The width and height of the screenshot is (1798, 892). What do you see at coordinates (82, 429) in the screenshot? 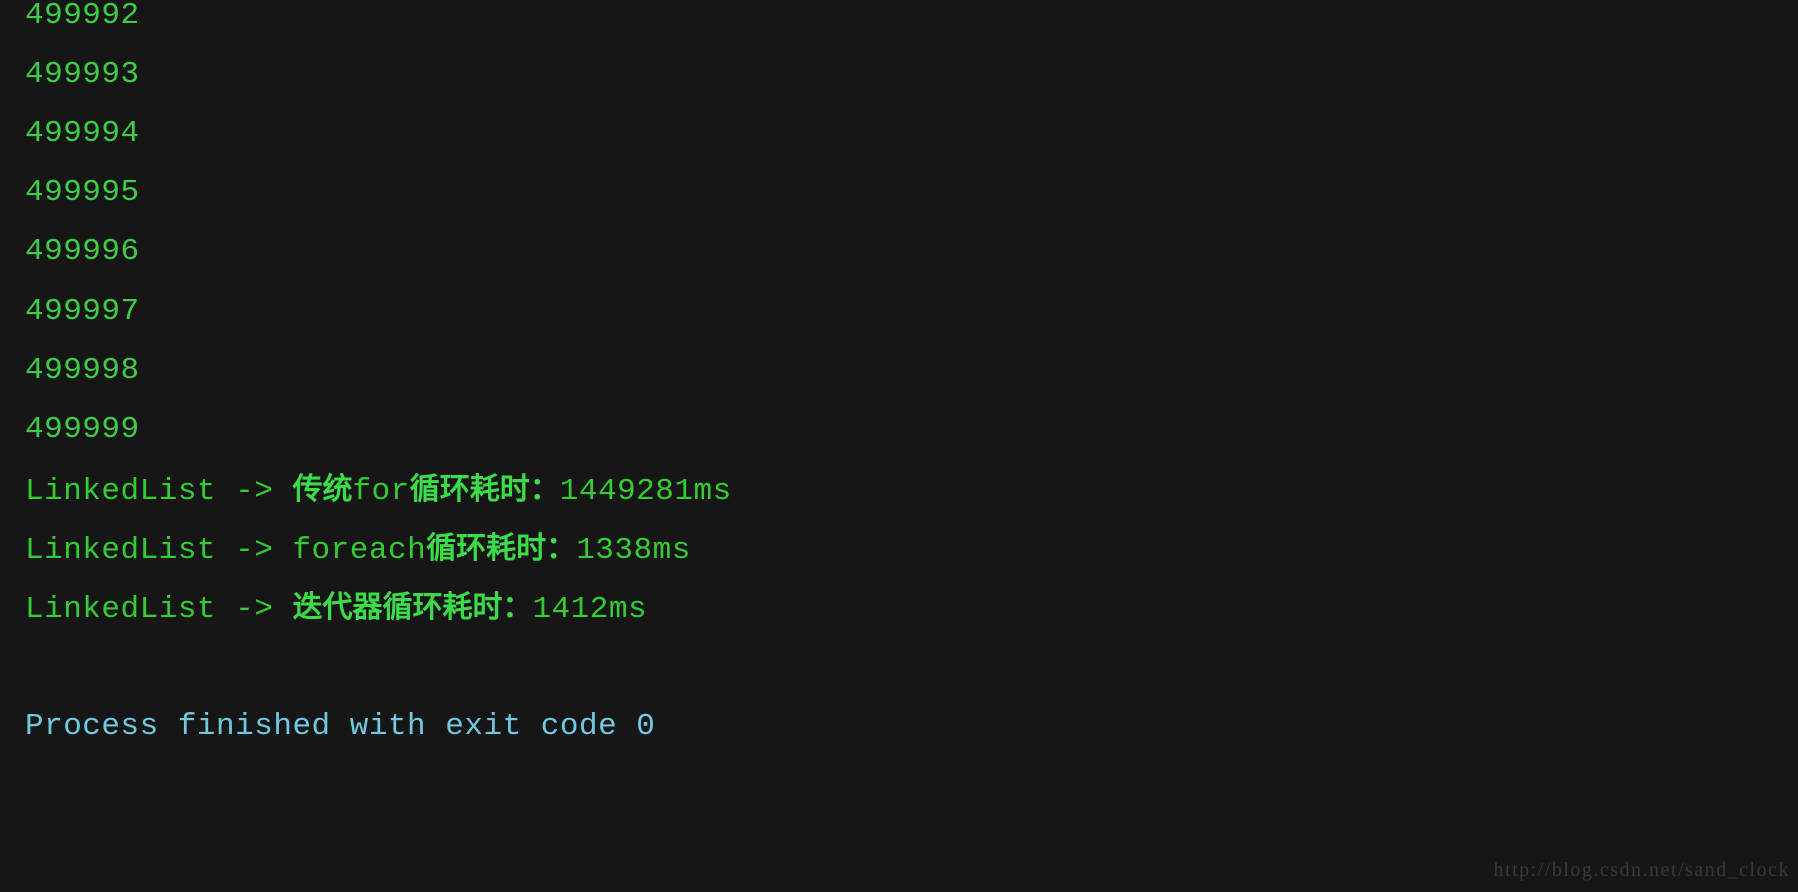
I see `console-counter-line: 499999` at bounding box center [82, 429].